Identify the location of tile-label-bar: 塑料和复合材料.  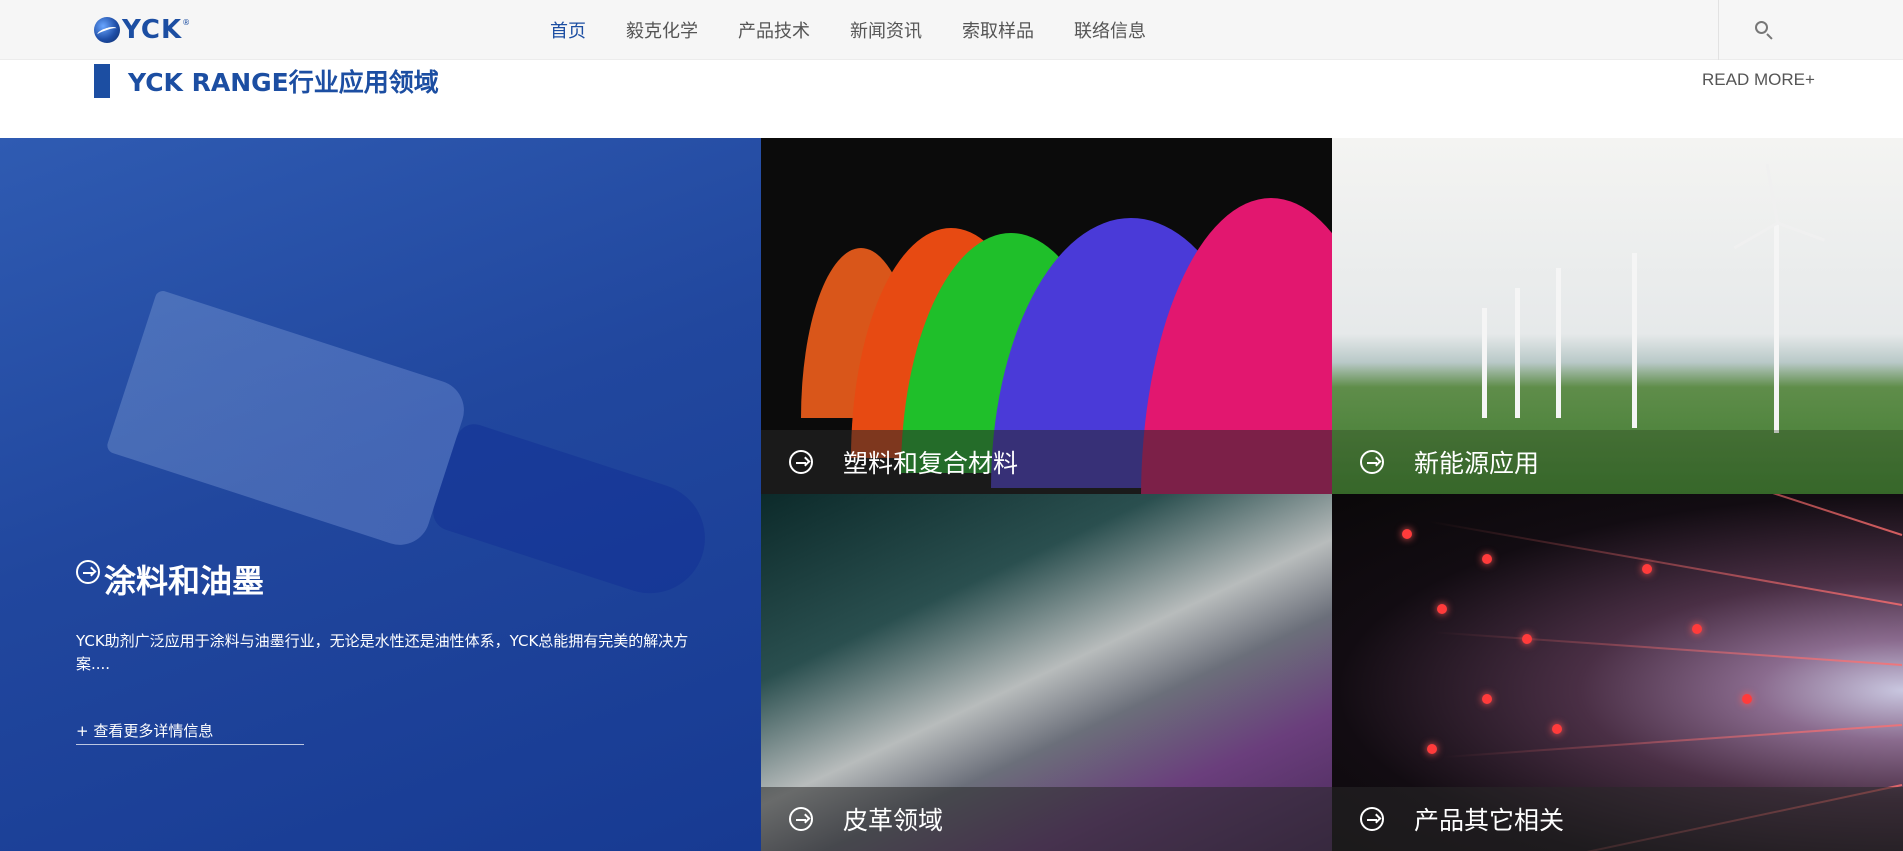
(1046, 462).